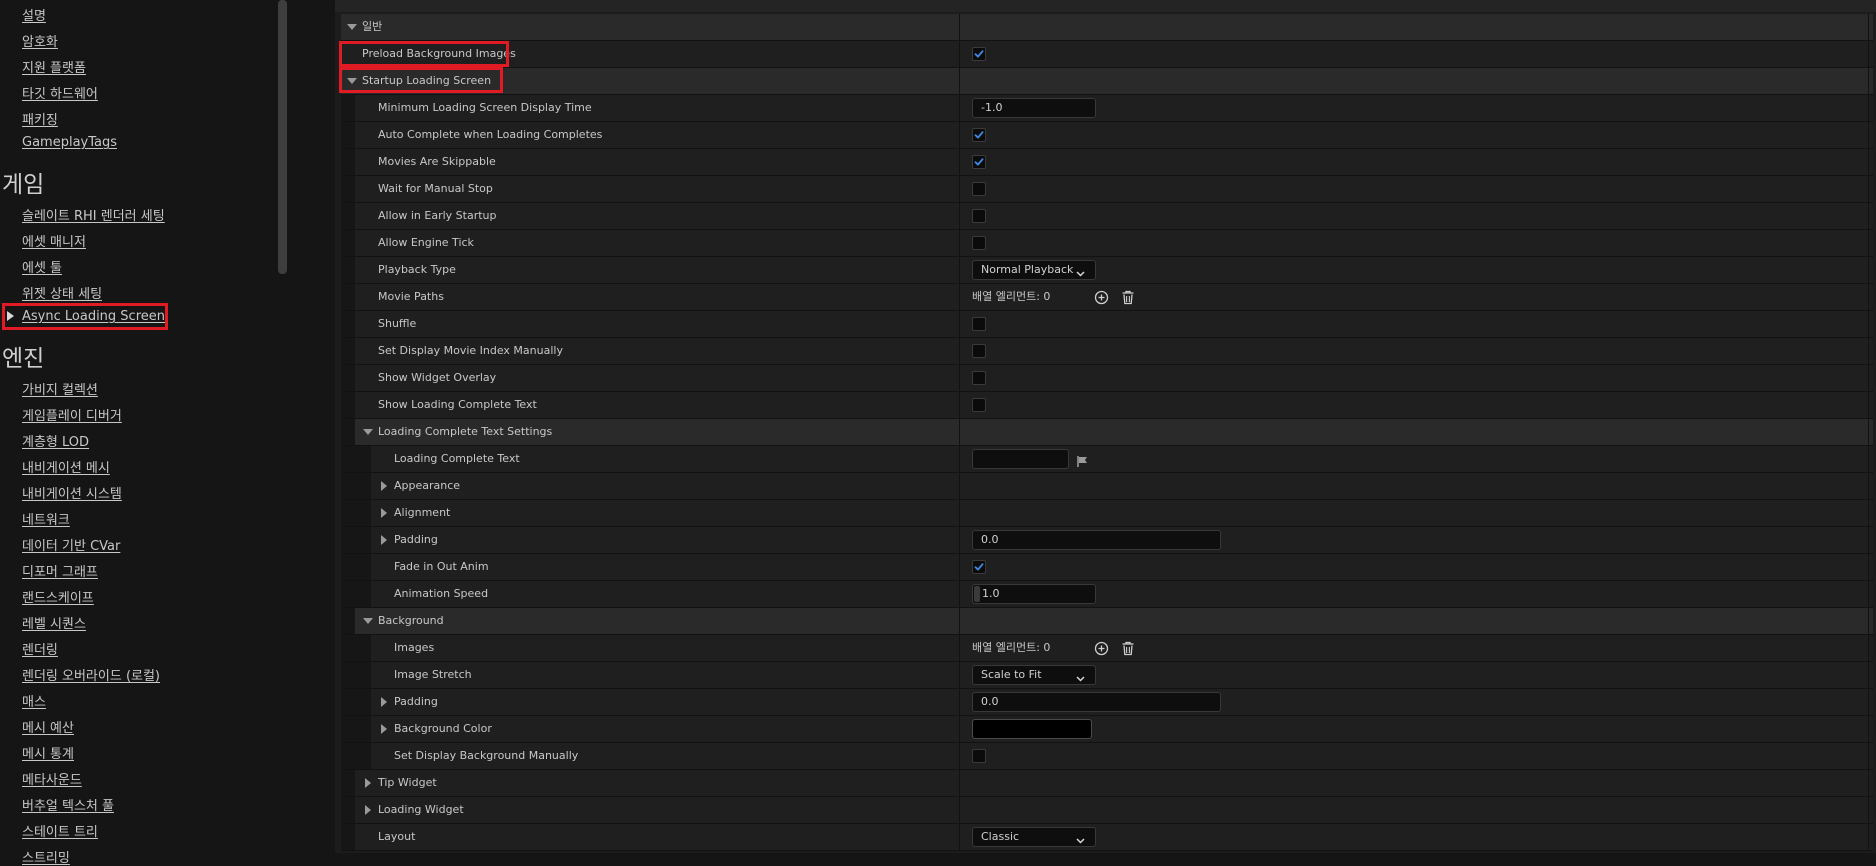  Describe the element at coordinates (40, 648) in the screenshot. I see `sidebar-link: 렌더링` at that location.